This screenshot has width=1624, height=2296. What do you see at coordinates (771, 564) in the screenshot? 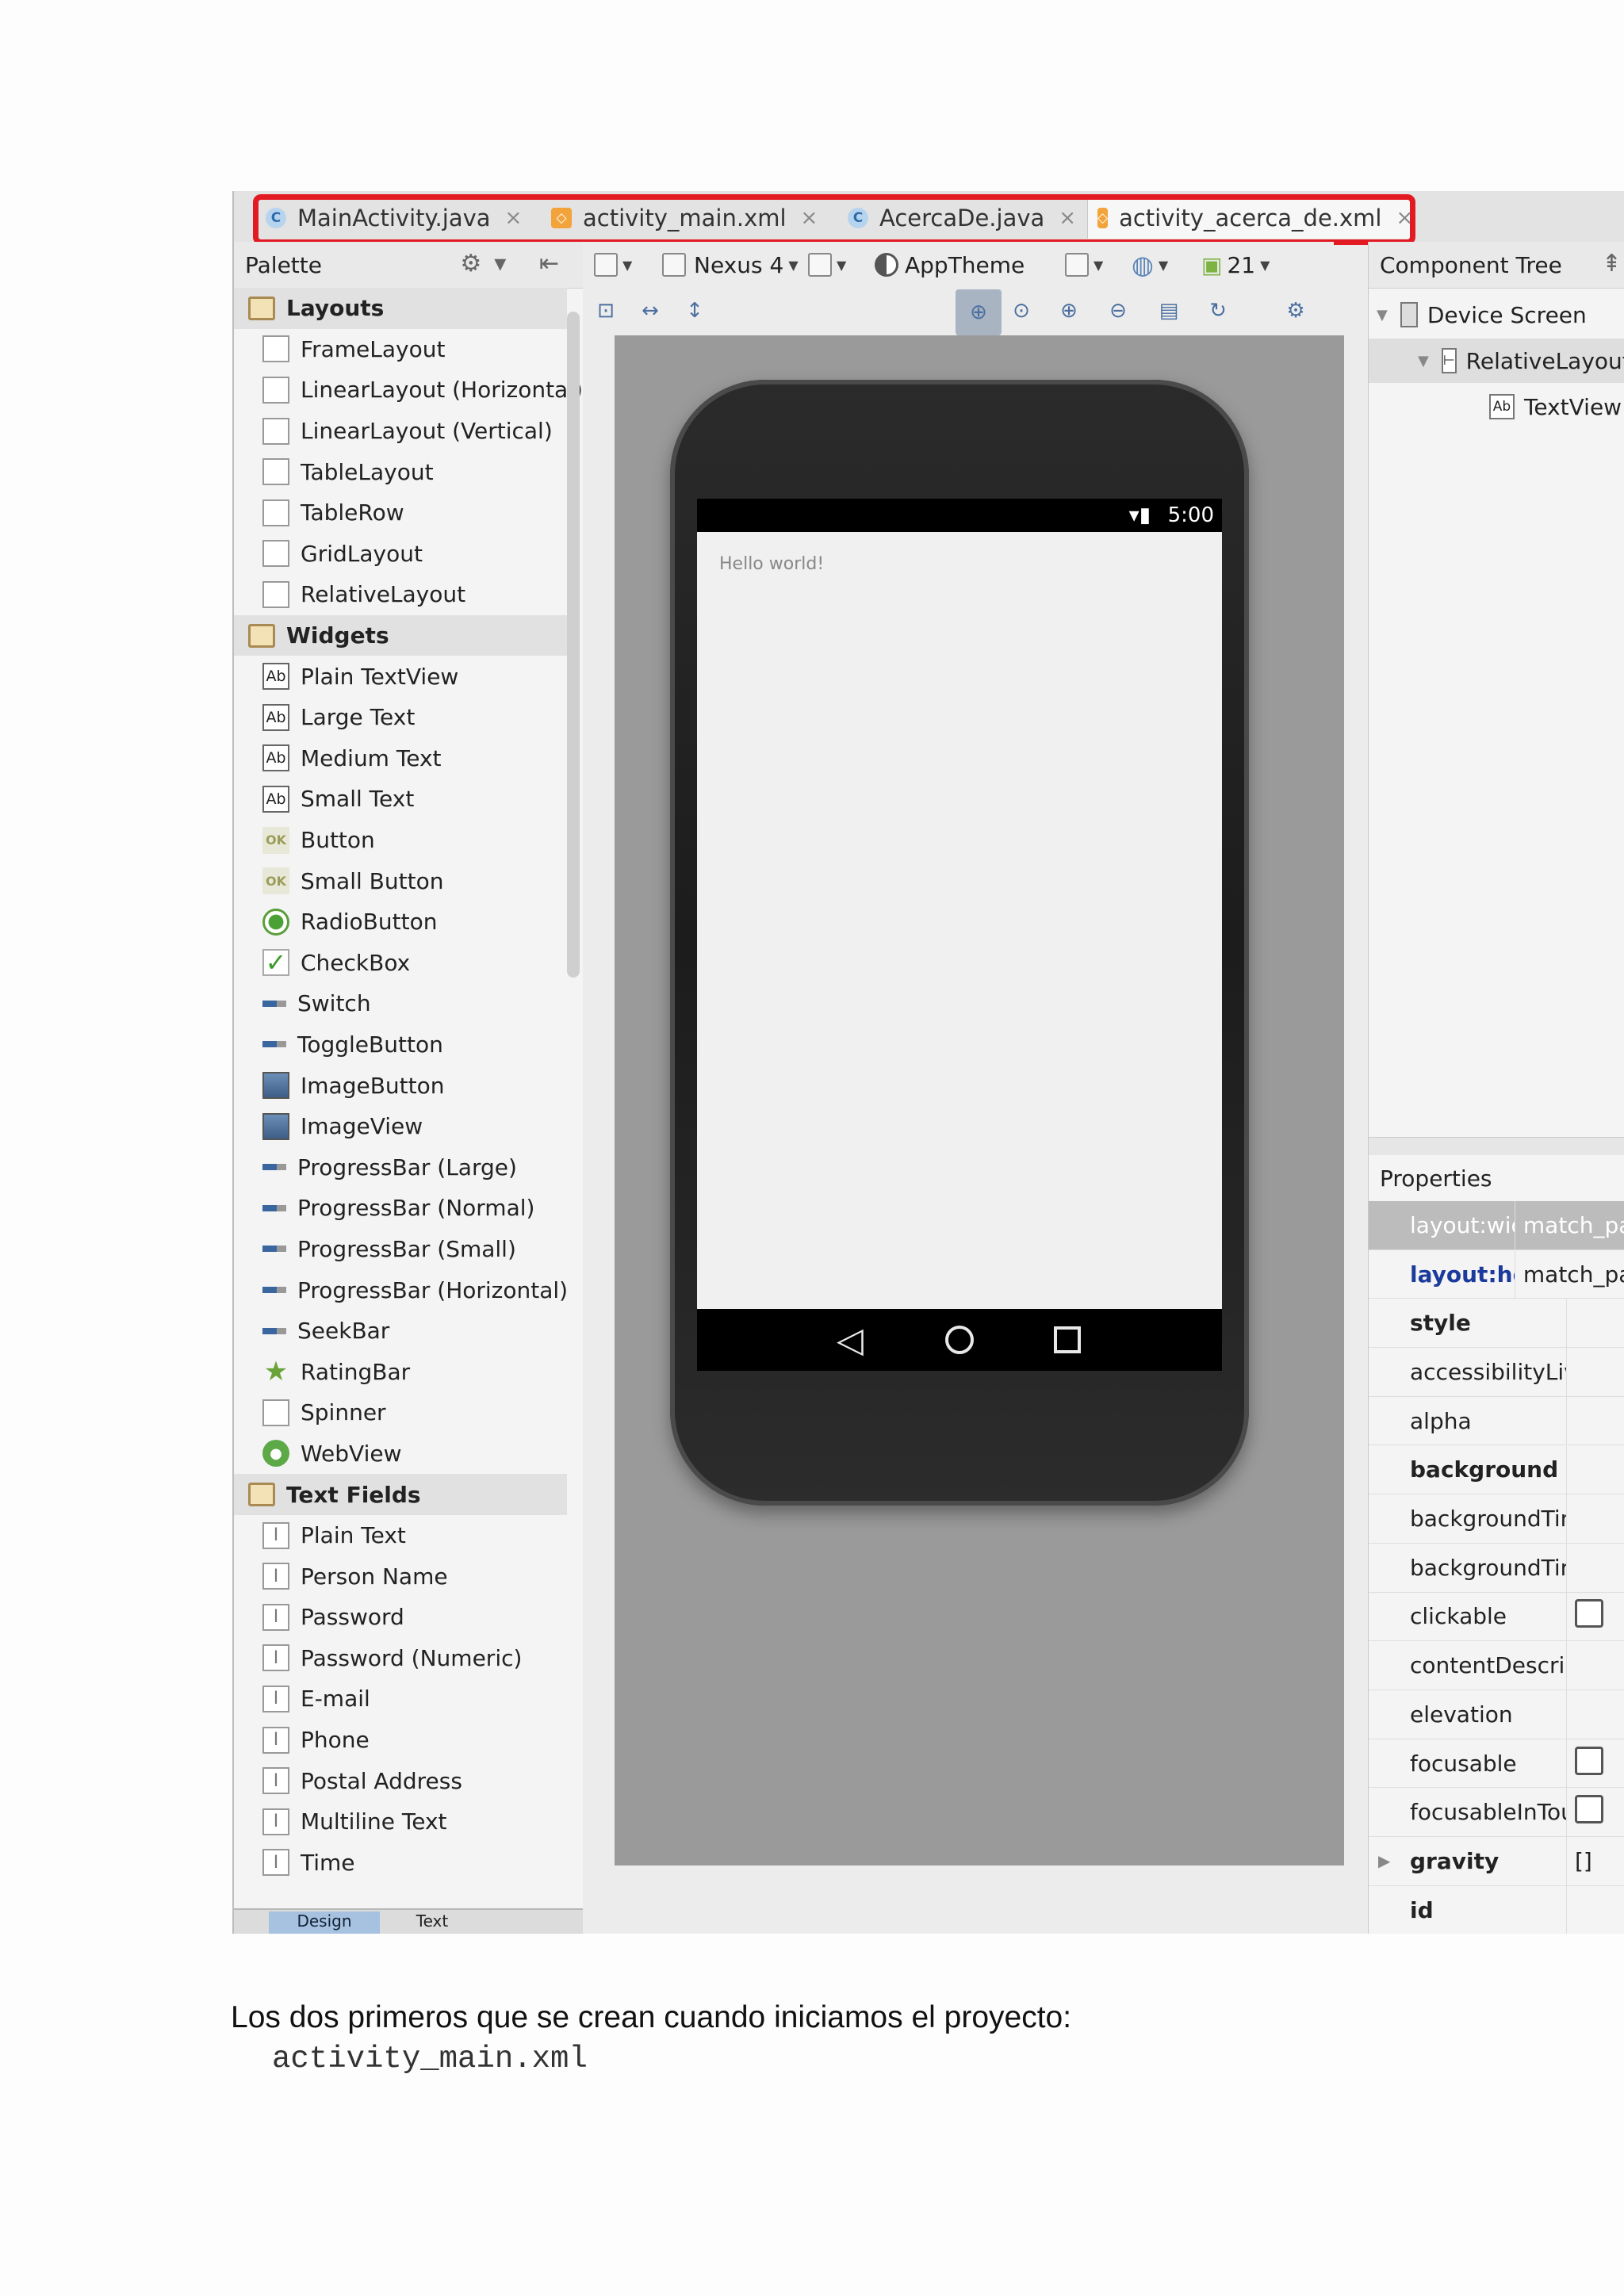
I see `hello-world-textview: Hello world!` at bounding box center [771, 564].